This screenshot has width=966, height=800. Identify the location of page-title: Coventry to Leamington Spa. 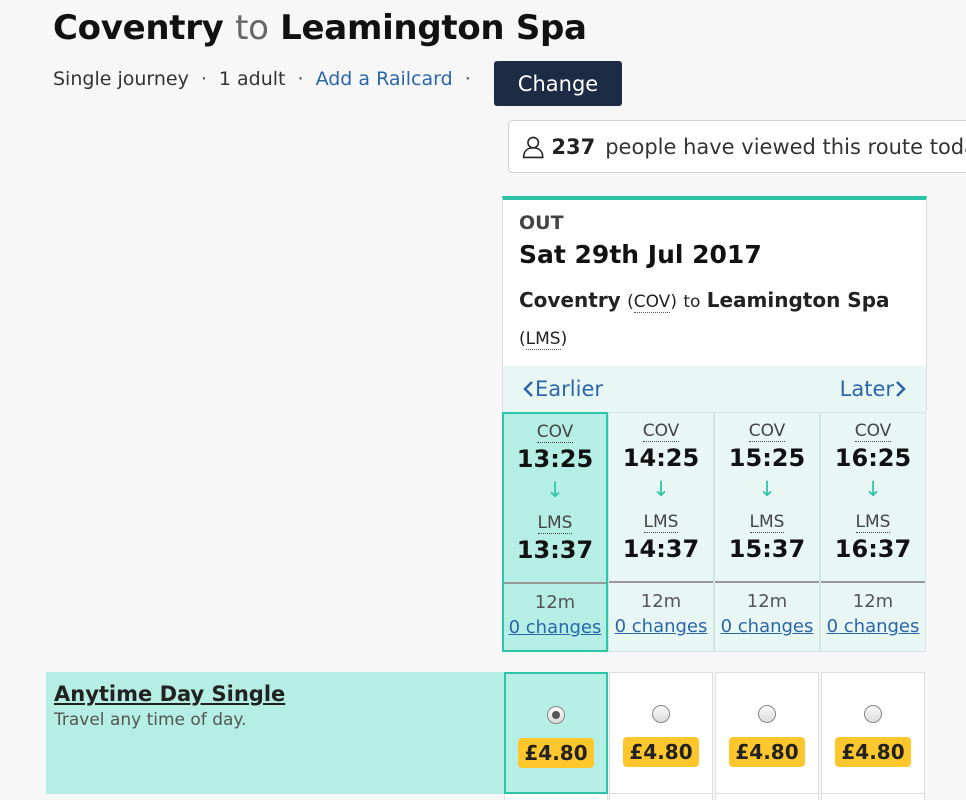
(320, 28).